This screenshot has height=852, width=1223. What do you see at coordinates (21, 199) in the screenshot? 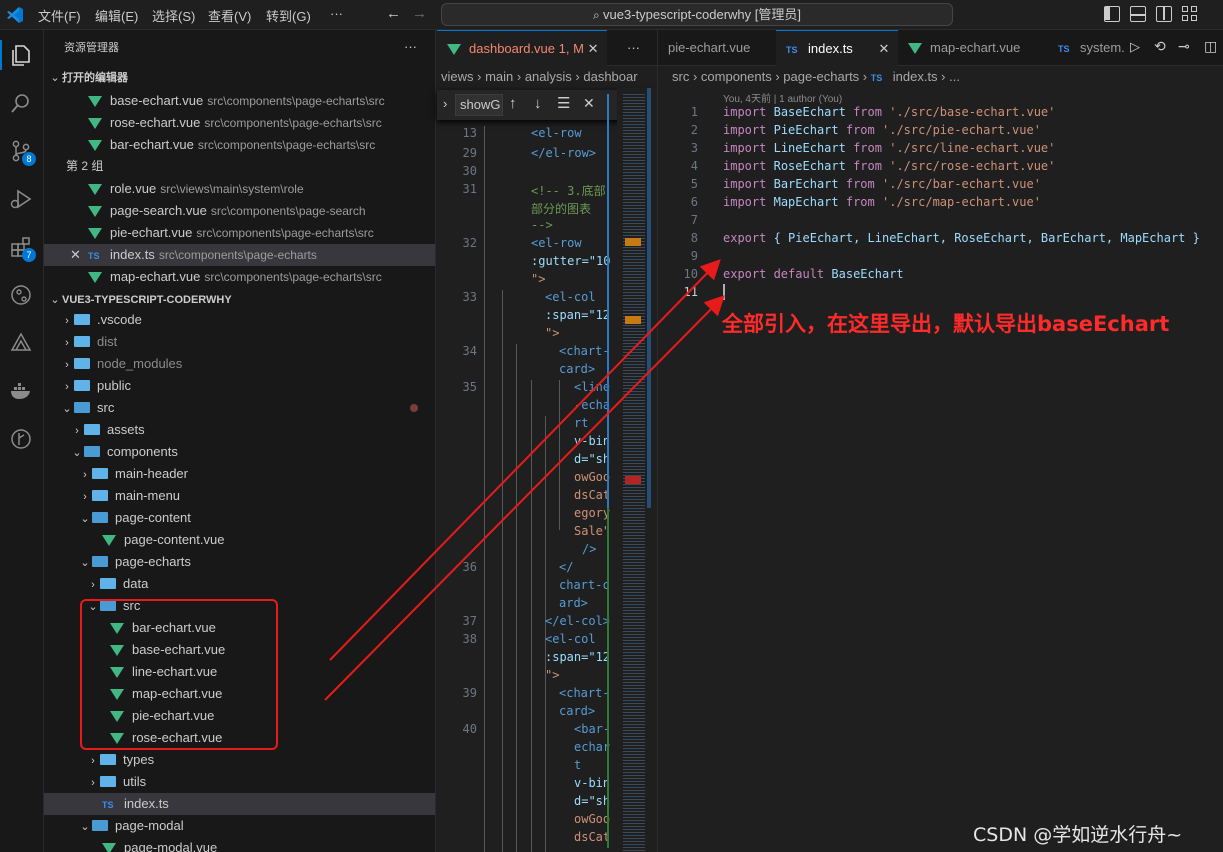
I see `run-debug-icon` at bounding box center [21, 199].